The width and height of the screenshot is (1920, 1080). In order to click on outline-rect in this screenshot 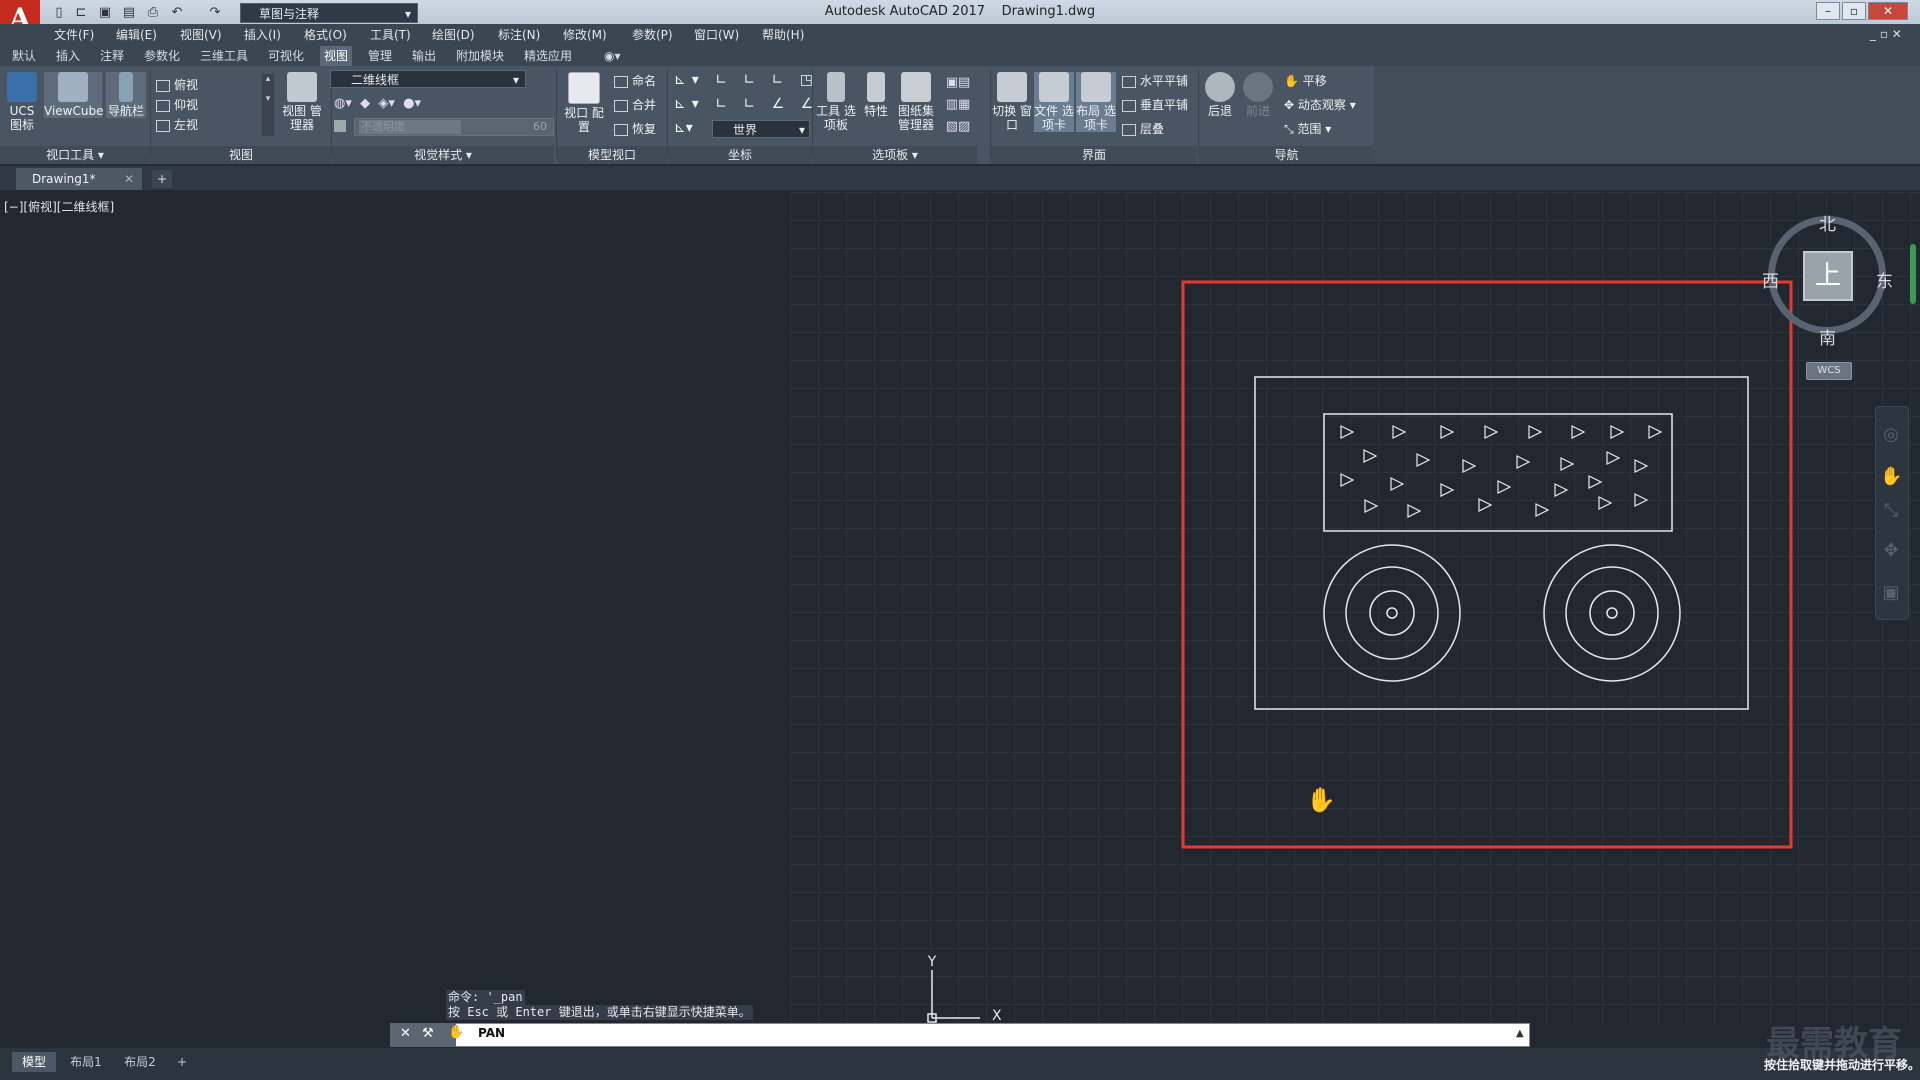, I will do `click(1501, 543)`.